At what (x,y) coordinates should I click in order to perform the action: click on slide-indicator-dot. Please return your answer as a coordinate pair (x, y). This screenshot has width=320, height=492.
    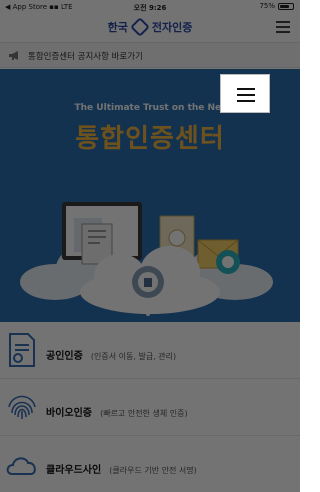
    Looking at the image, I should click on (148, 314).